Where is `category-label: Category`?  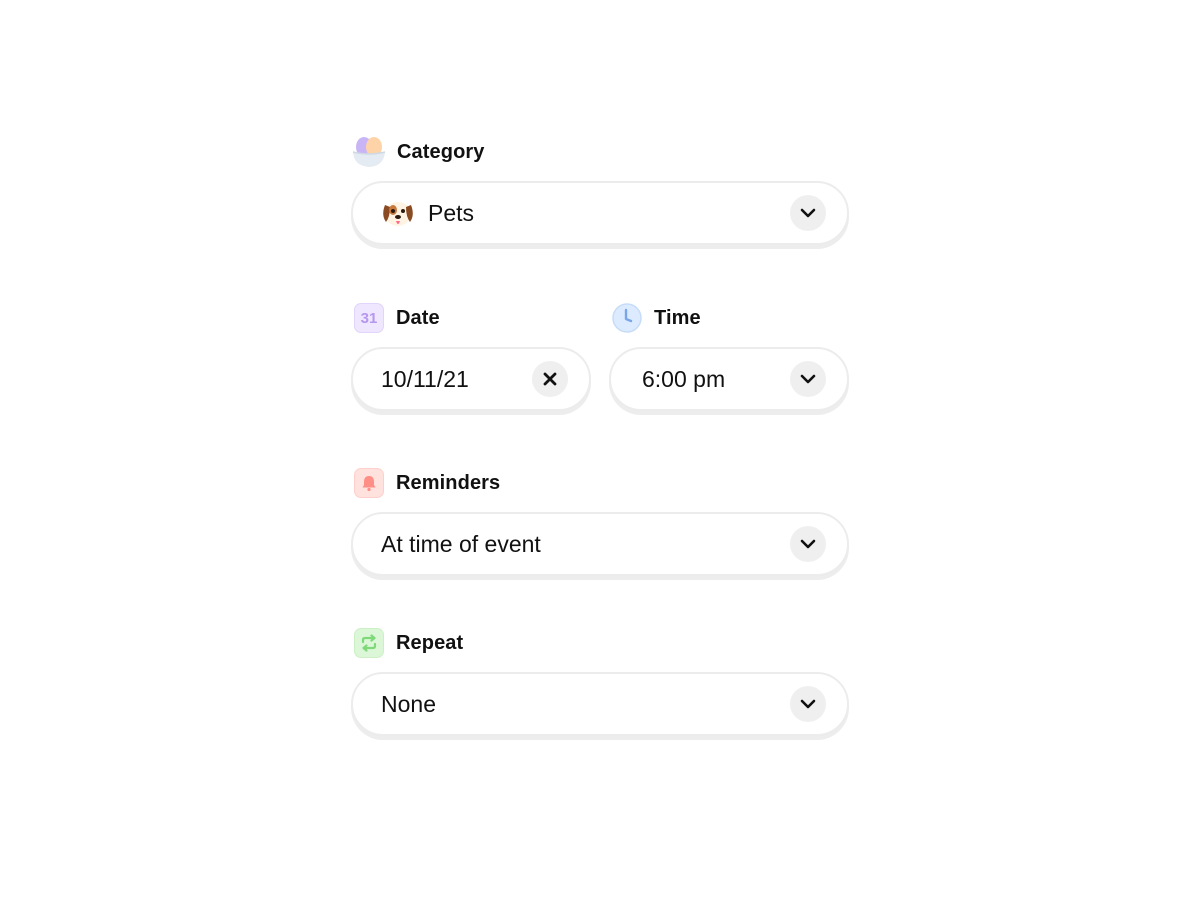
category-label: Category is located at coordinates (441, 151).